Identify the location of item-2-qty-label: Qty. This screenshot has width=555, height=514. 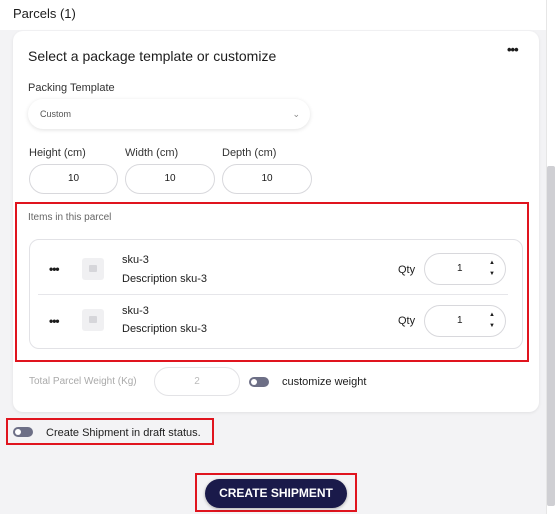
(407, 321).